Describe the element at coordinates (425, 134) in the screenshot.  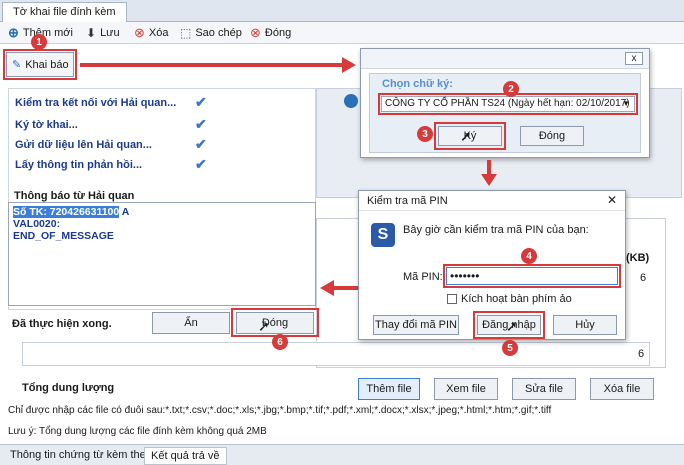
I see `callout-number-3: 3` at that location.